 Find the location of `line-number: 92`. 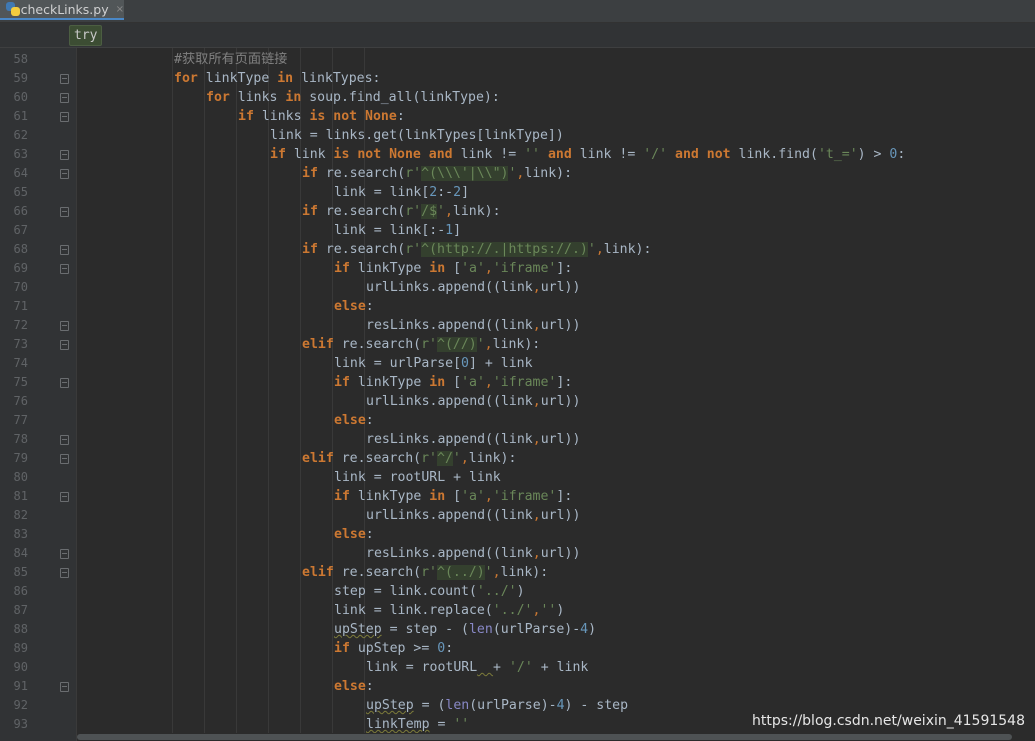

line-number: 92 is located at coordinates (20, 705).